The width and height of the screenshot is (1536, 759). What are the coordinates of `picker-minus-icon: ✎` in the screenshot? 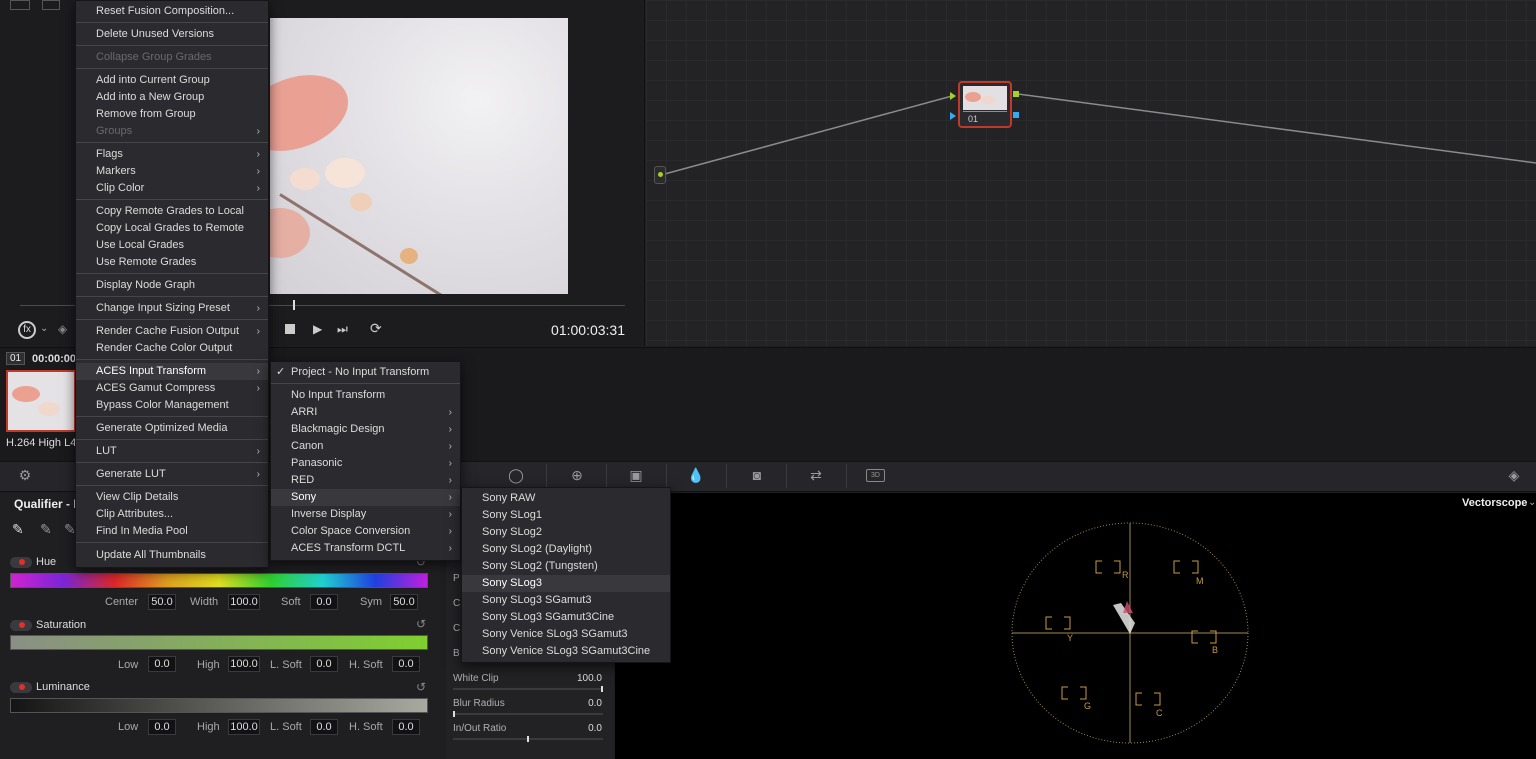 It's located at (46, 529).